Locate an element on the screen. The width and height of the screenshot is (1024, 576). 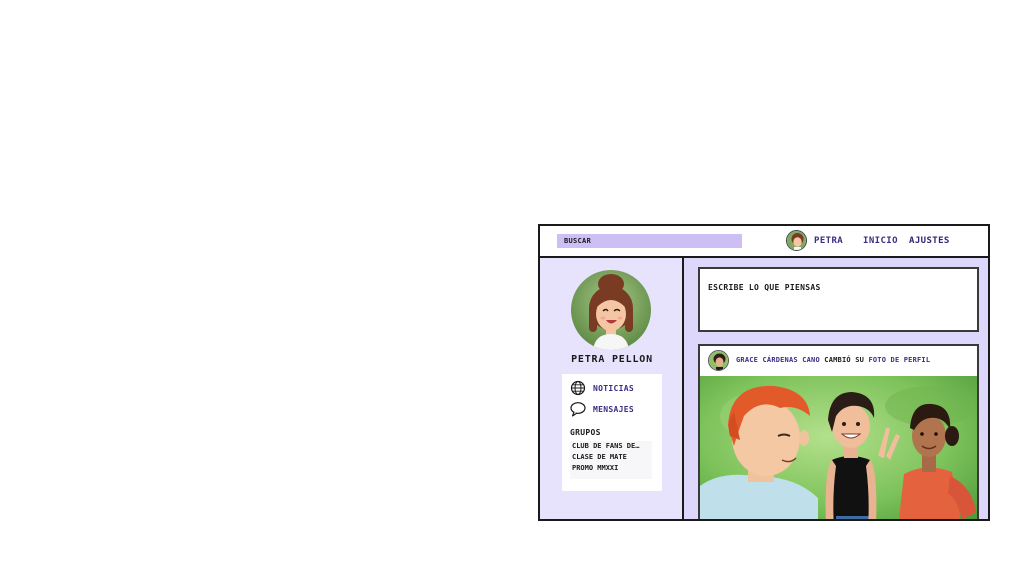
sidebar-item-noticias: NOTICIAS is located at coordinates (602, 388).